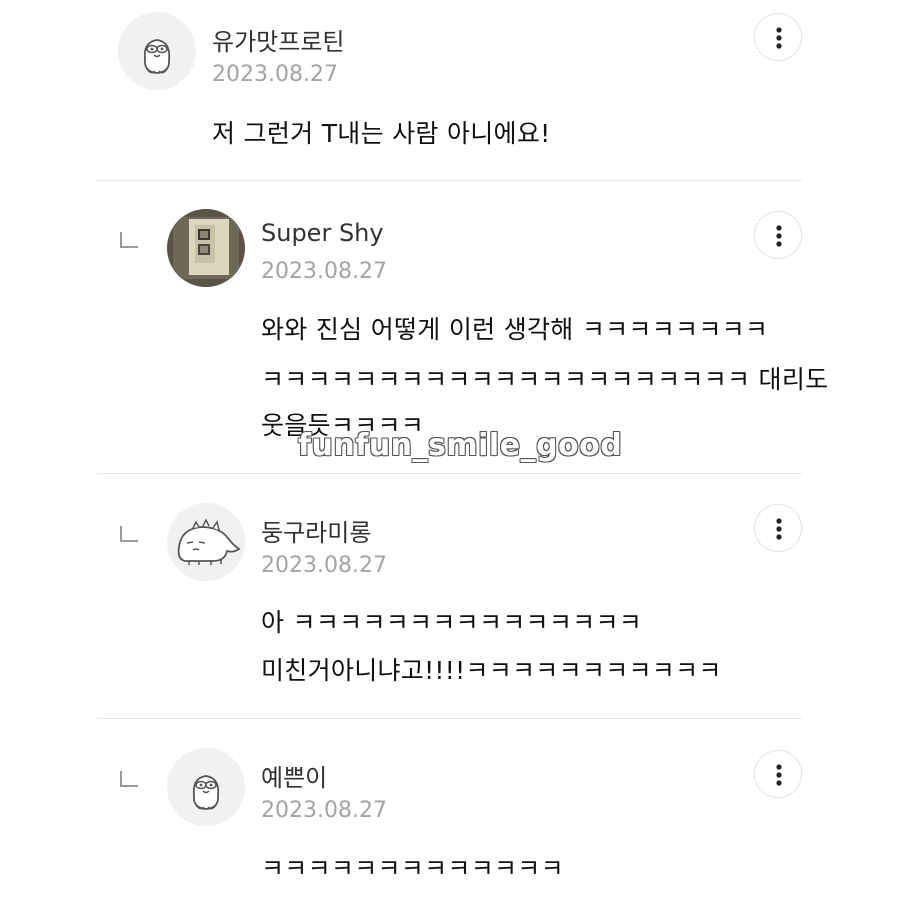 The height and width of the screenshot is (900, 900). What do you see at coordinates (381, 133) in the screenshot?
I see `comment-text-line: 저 그런거 T내는 사람 아니에요!` at bounding box center [381, 133].